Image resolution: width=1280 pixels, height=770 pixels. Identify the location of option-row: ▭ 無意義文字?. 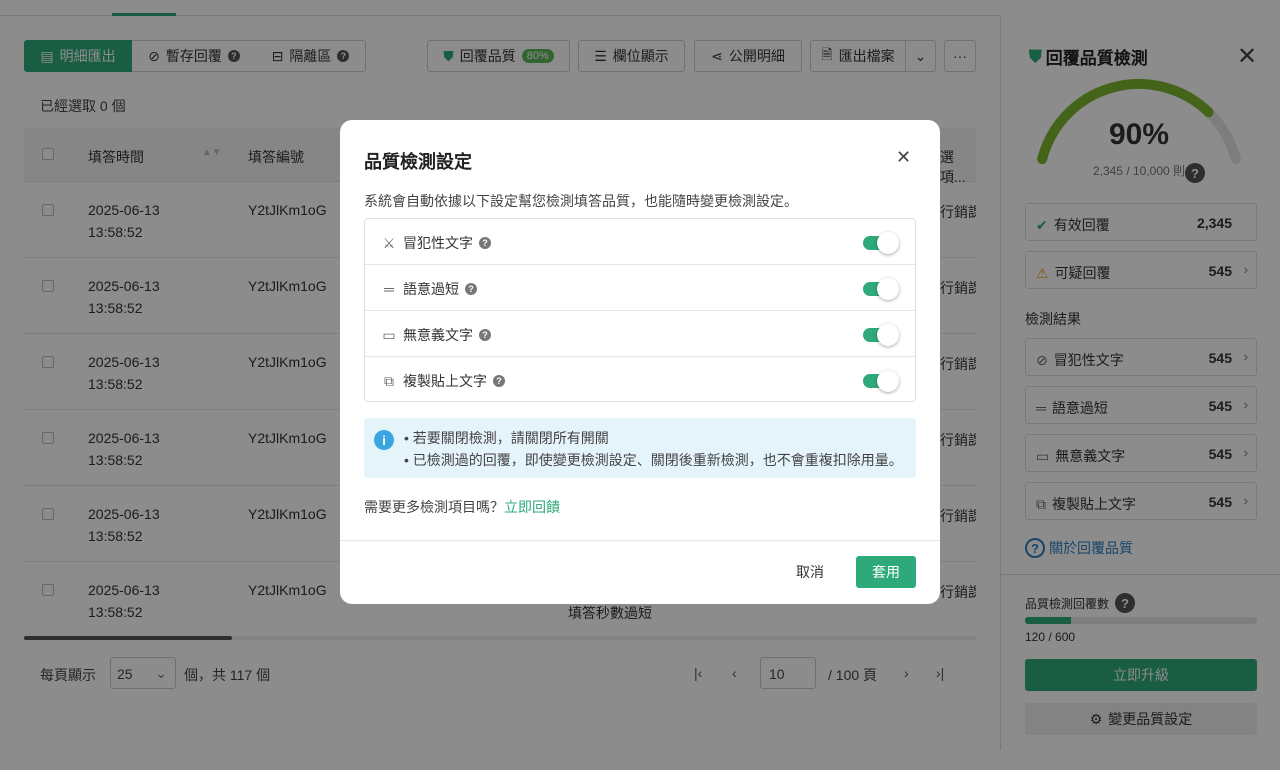
(640, 334).